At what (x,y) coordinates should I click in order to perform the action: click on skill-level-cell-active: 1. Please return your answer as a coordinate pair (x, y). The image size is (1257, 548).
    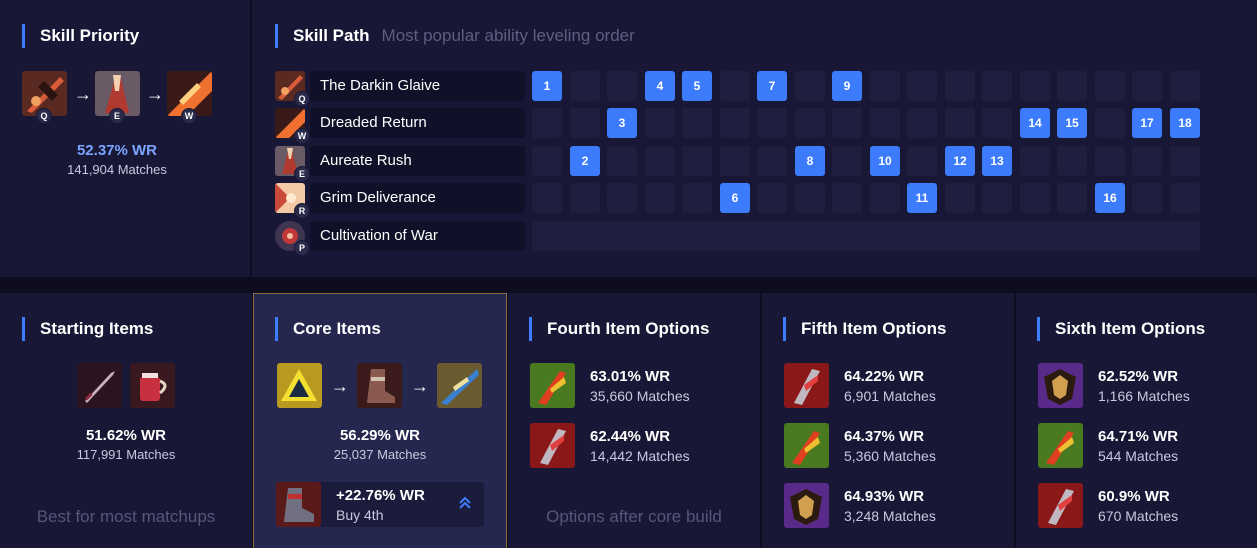
    Looking at the image, I should click on (547, 86).